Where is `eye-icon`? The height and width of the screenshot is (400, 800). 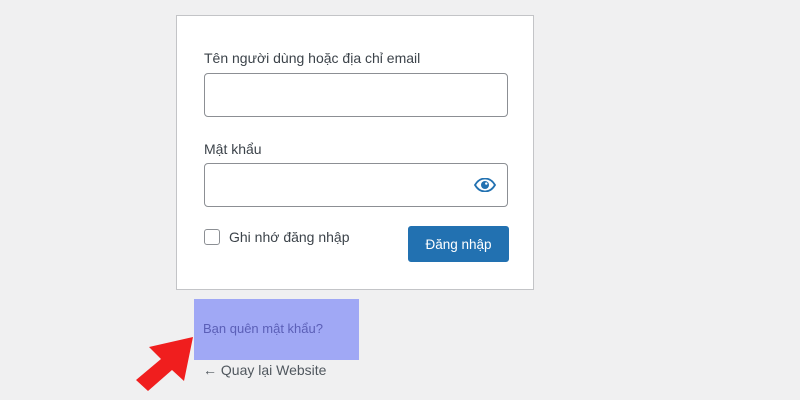 eye-icon is located at coordinates (485, 185).